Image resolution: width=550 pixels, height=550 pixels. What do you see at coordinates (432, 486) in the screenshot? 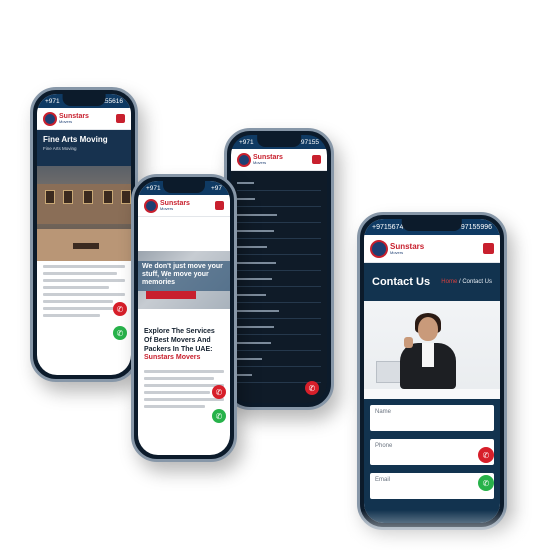
I see `email-field: Email` at bounding box center [432, 486].